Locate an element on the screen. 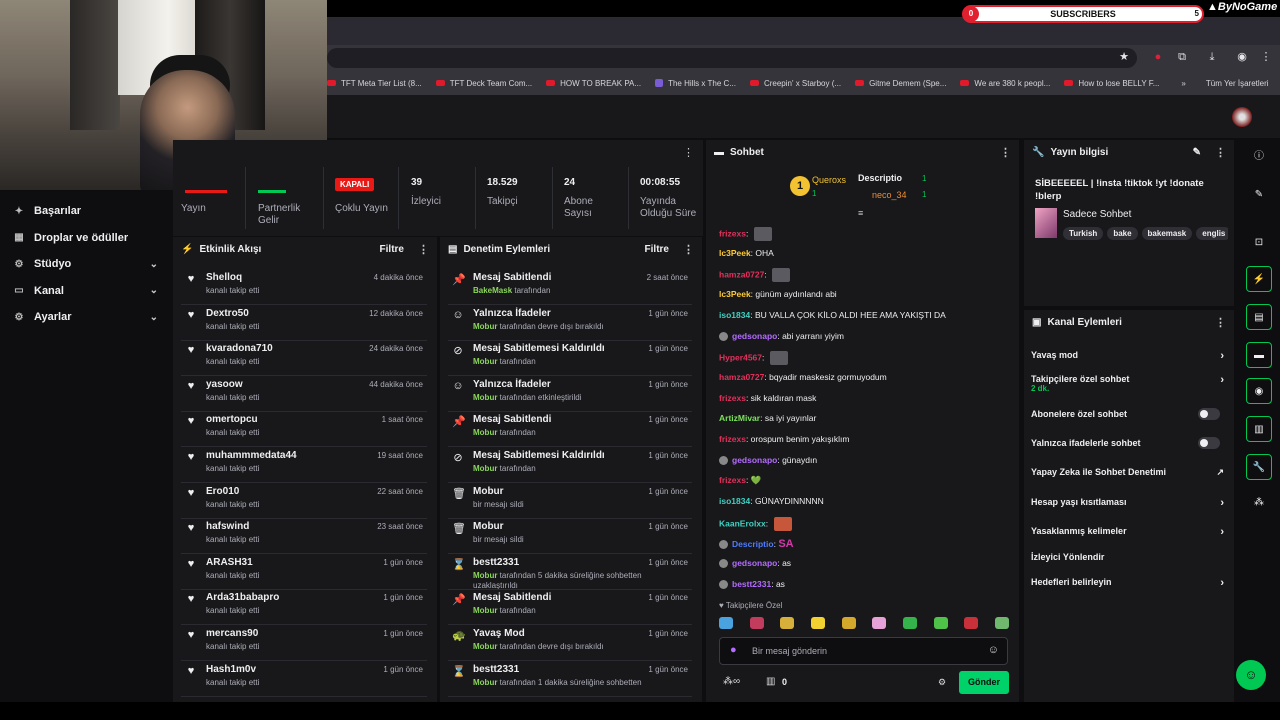  channel-action-item: Takipçilere özel sohbet 2 dk. › is located at coordinates (1128, 383).